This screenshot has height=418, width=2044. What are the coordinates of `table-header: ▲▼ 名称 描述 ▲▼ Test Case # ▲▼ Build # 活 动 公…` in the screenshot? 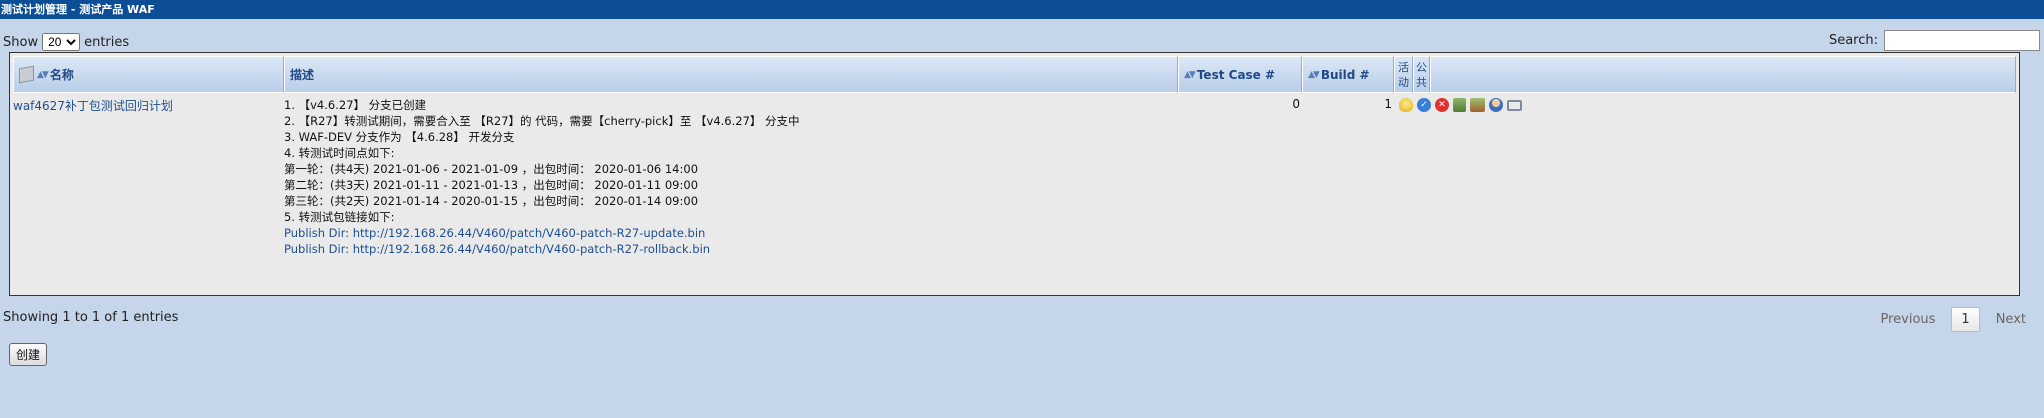 It's located at (1014, 74).